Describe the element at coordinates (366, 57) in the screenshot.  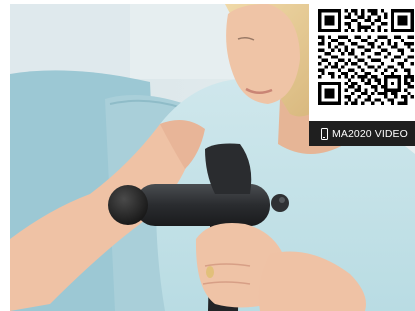
I see `qr-code` at that location.